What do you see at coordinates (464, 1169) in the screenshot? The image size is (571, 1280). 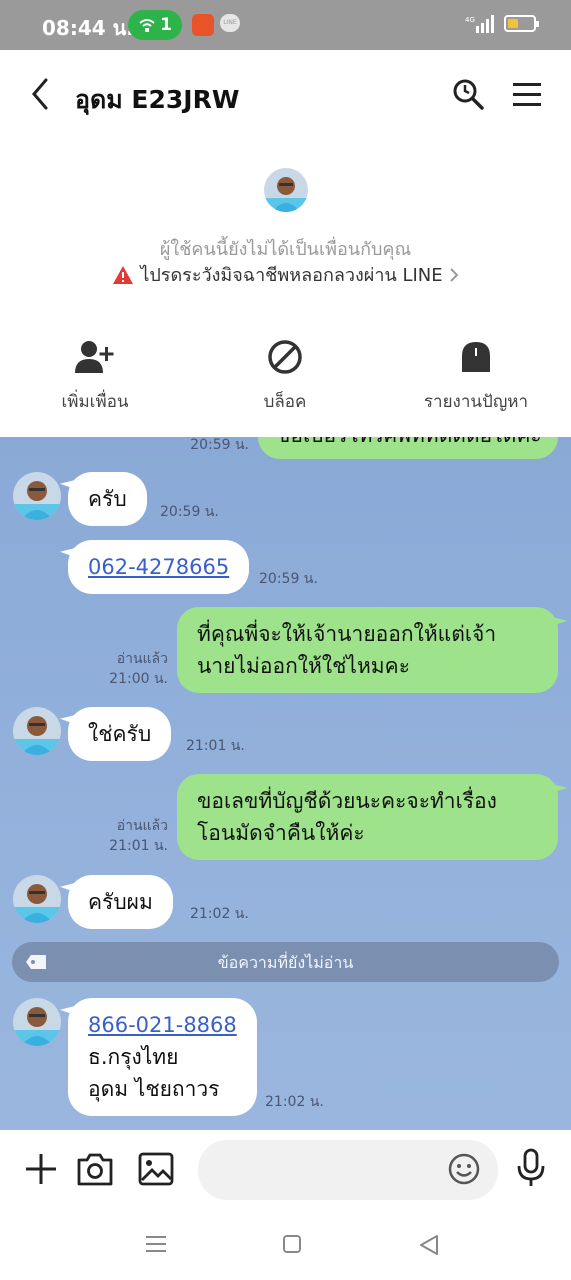 I see `emoji-icon` at bounding box center [464, 1169].